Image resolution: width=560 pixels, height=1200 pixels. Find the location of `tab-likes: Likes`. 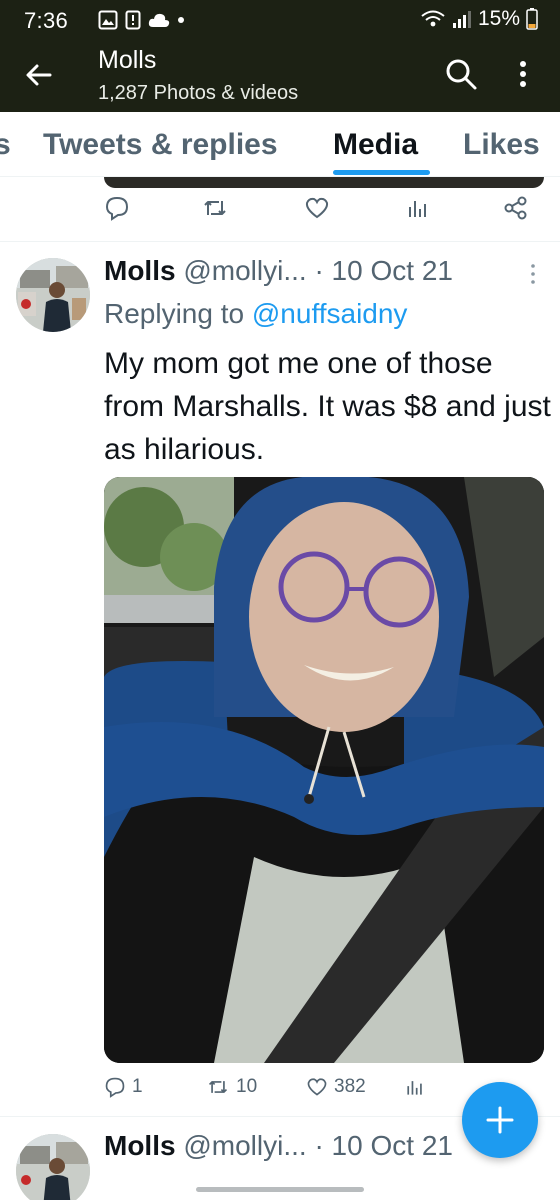

tab-likes: Likes is located at coordinates (501, 145).